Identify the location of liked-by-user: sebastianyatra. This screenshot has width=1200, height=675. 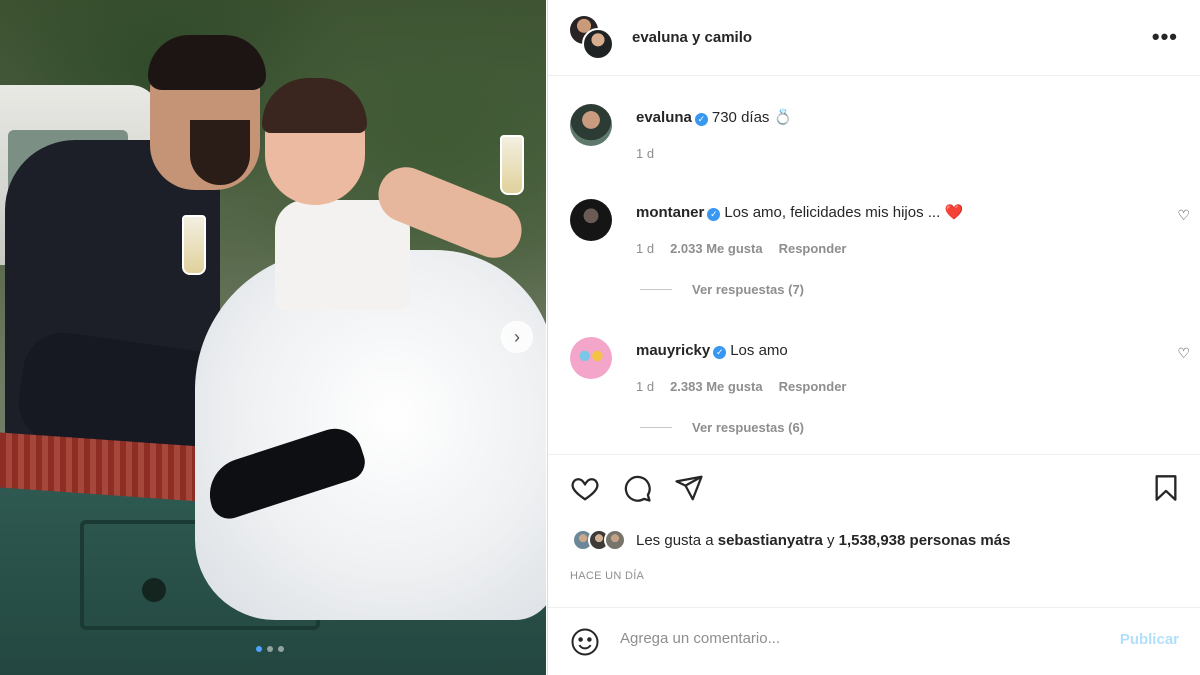
(770, 540).